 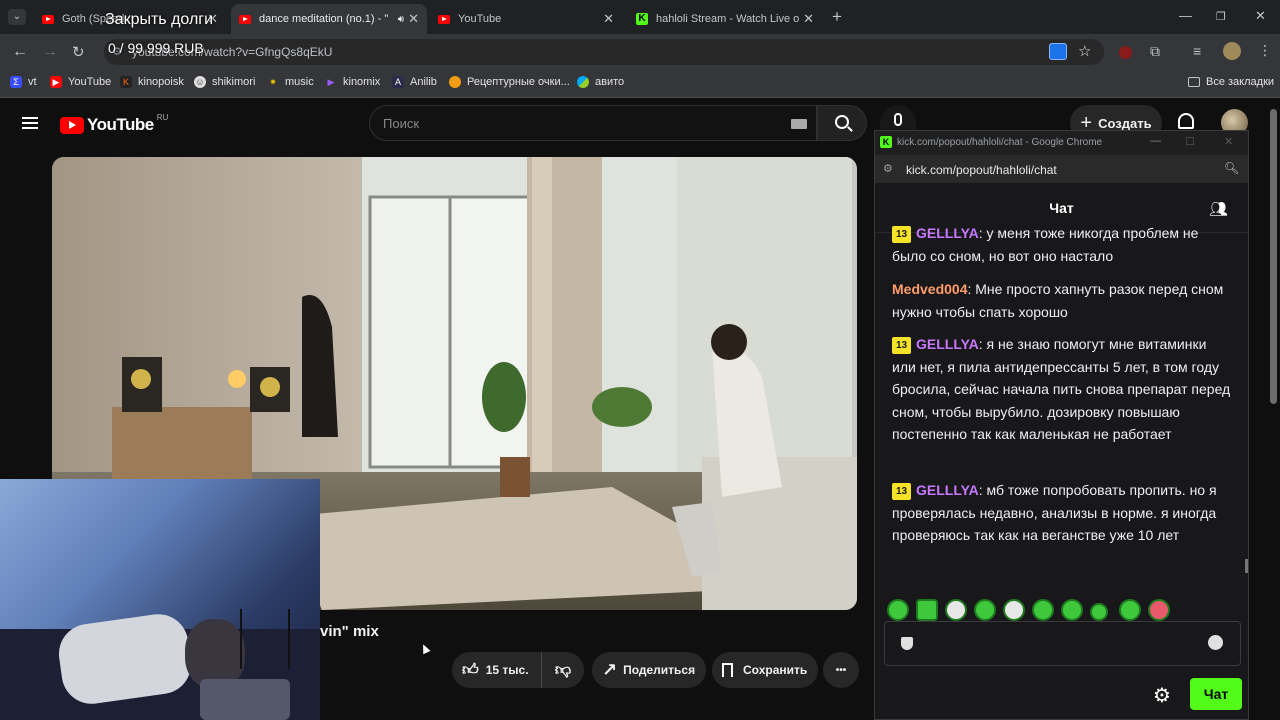 What do you see at coordinates (32, 82) in the screenshot?
I see `bookmark-label: vt` at bounding box center [32, 82].